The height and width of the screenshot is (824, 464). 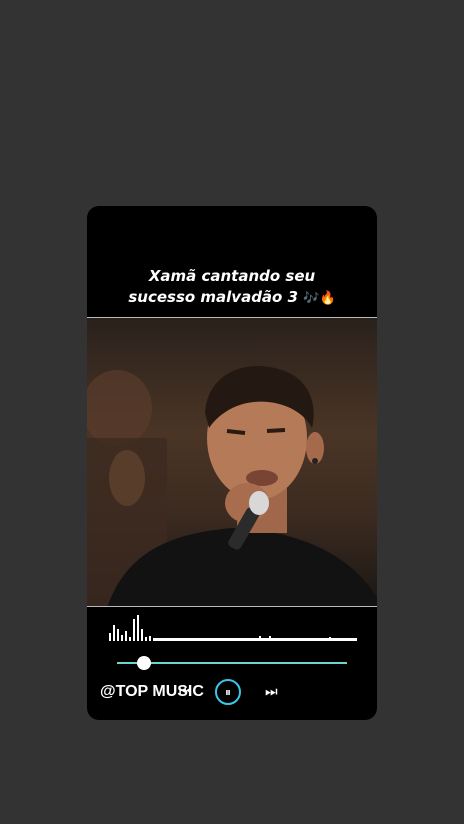 What do you see at coordinates (228, 692) in the screenshot?
I see `pause-icon: ⏸` at bounding box center [228, 692].